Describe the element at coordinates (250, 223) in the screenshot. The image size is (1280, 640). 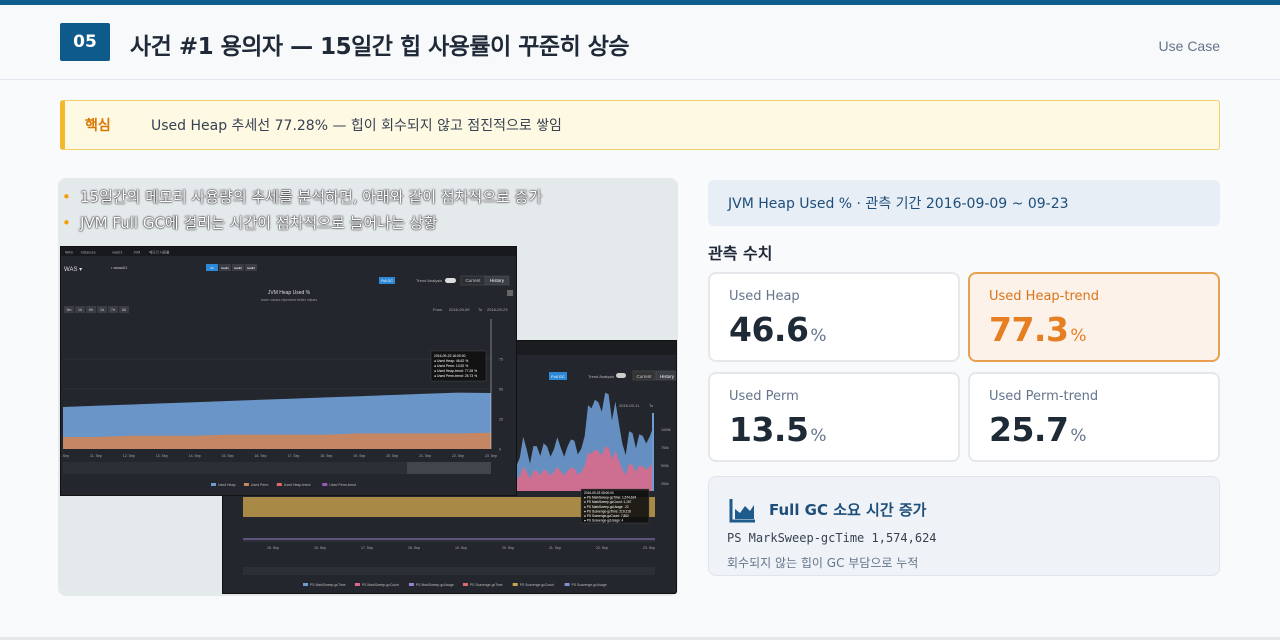
I see `bullet-item: • JVM Full GC에 걸리는 시간이 점차적으로 늘어나는 상황` at that location.